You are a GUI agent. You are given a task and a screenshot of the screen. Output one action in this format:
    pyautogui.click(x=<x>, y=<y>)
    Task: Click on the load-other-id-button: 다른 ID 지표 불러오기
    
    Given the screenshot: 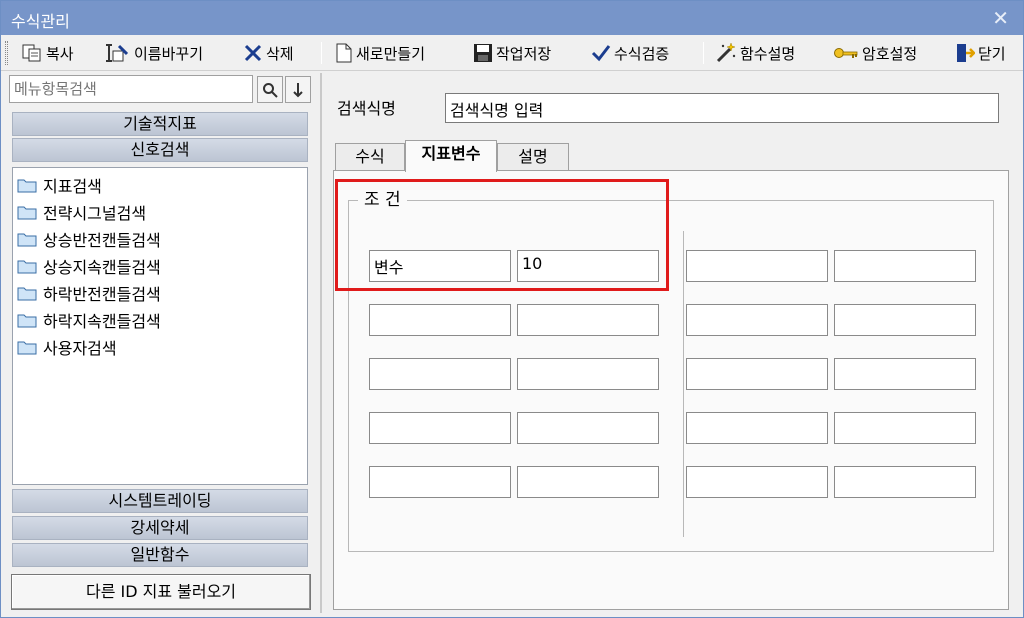 What is the action you would take?
    pyautogui.click(x=161, y=592)
    